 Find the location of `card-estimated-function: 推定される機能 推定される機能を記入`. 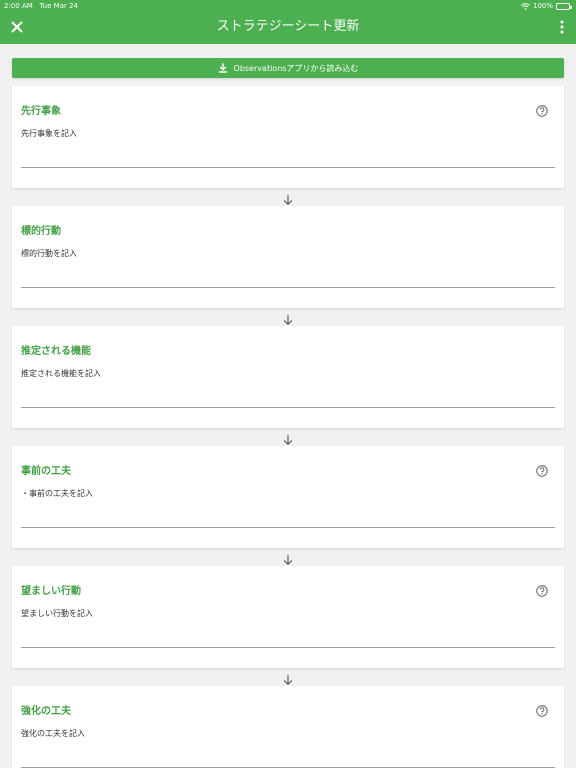

card-estimated-function: 推定される機能 推定される機能を記入 is located at coordinates (288, 377).